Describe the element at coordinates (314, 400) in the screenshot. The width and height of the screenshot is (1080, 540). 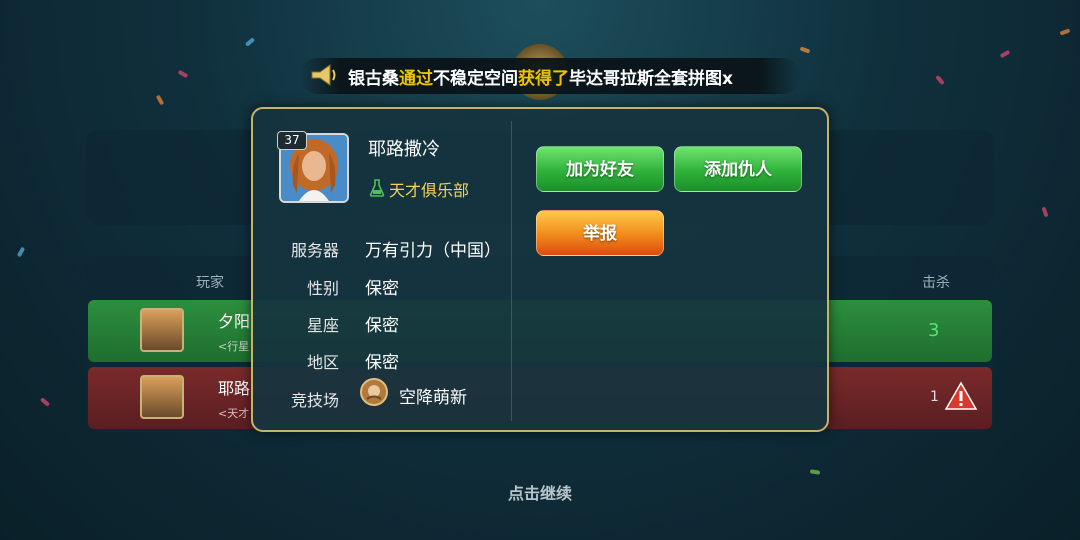
I see `arena-label: 竞技场` at that location.